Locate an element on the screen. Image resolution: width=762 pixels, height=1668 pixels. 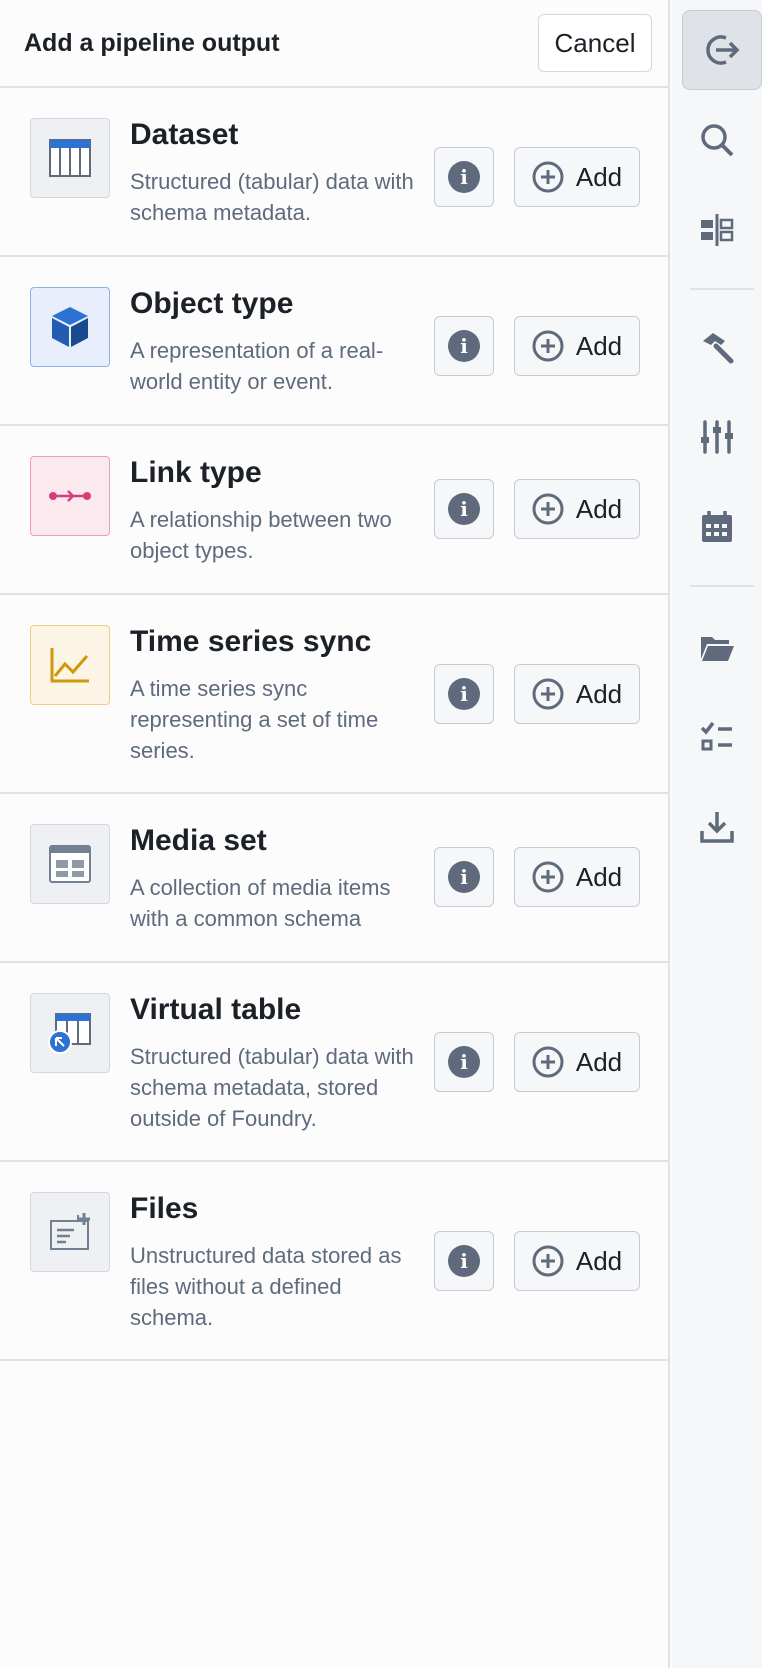
search-icon is located at coordinates (717, 140).